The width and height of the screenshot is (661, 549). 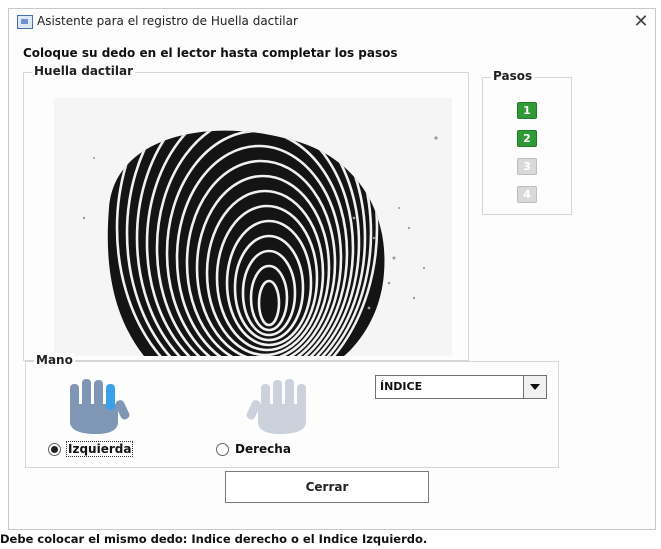 What do you see at coordinates (99, 408) in the screenshot?
I see `left-hand-icon` at bounding box center [99, 408].